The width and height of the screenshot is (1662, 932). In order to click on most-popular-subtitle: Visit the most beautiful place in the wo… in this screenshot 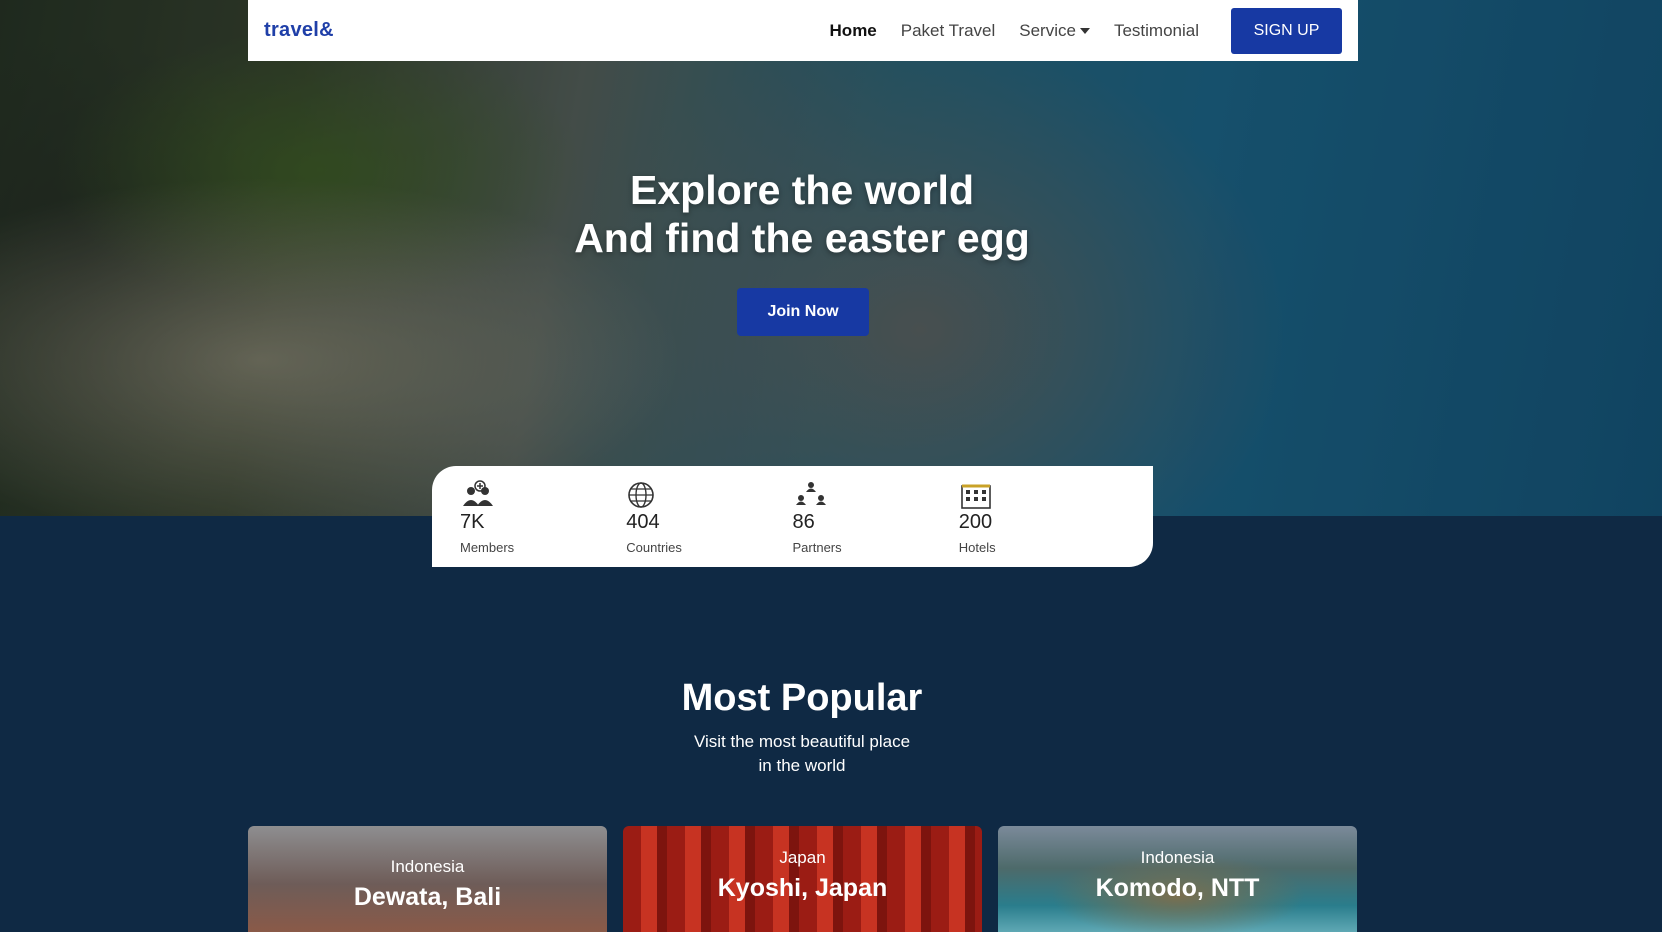, I will do `click(802, 754)`.